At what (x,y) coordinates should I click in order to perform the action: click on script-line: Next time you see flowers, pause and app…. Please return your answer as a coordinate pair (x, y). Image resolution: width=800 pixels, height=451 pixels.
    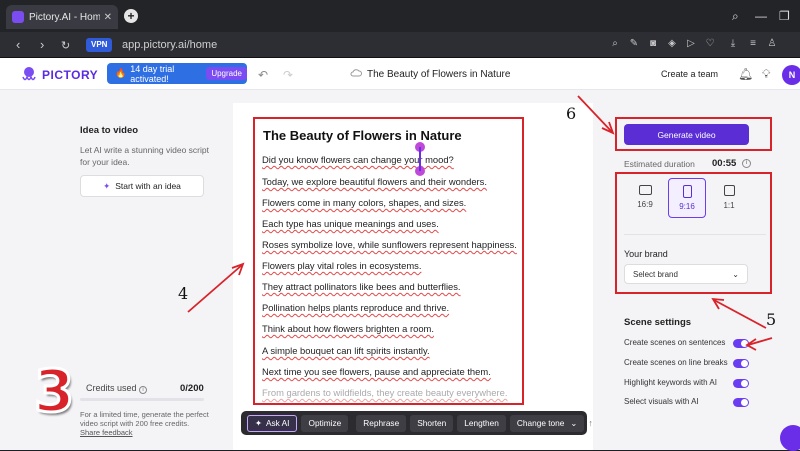
    Looking at the image, I should click on (376, 371).